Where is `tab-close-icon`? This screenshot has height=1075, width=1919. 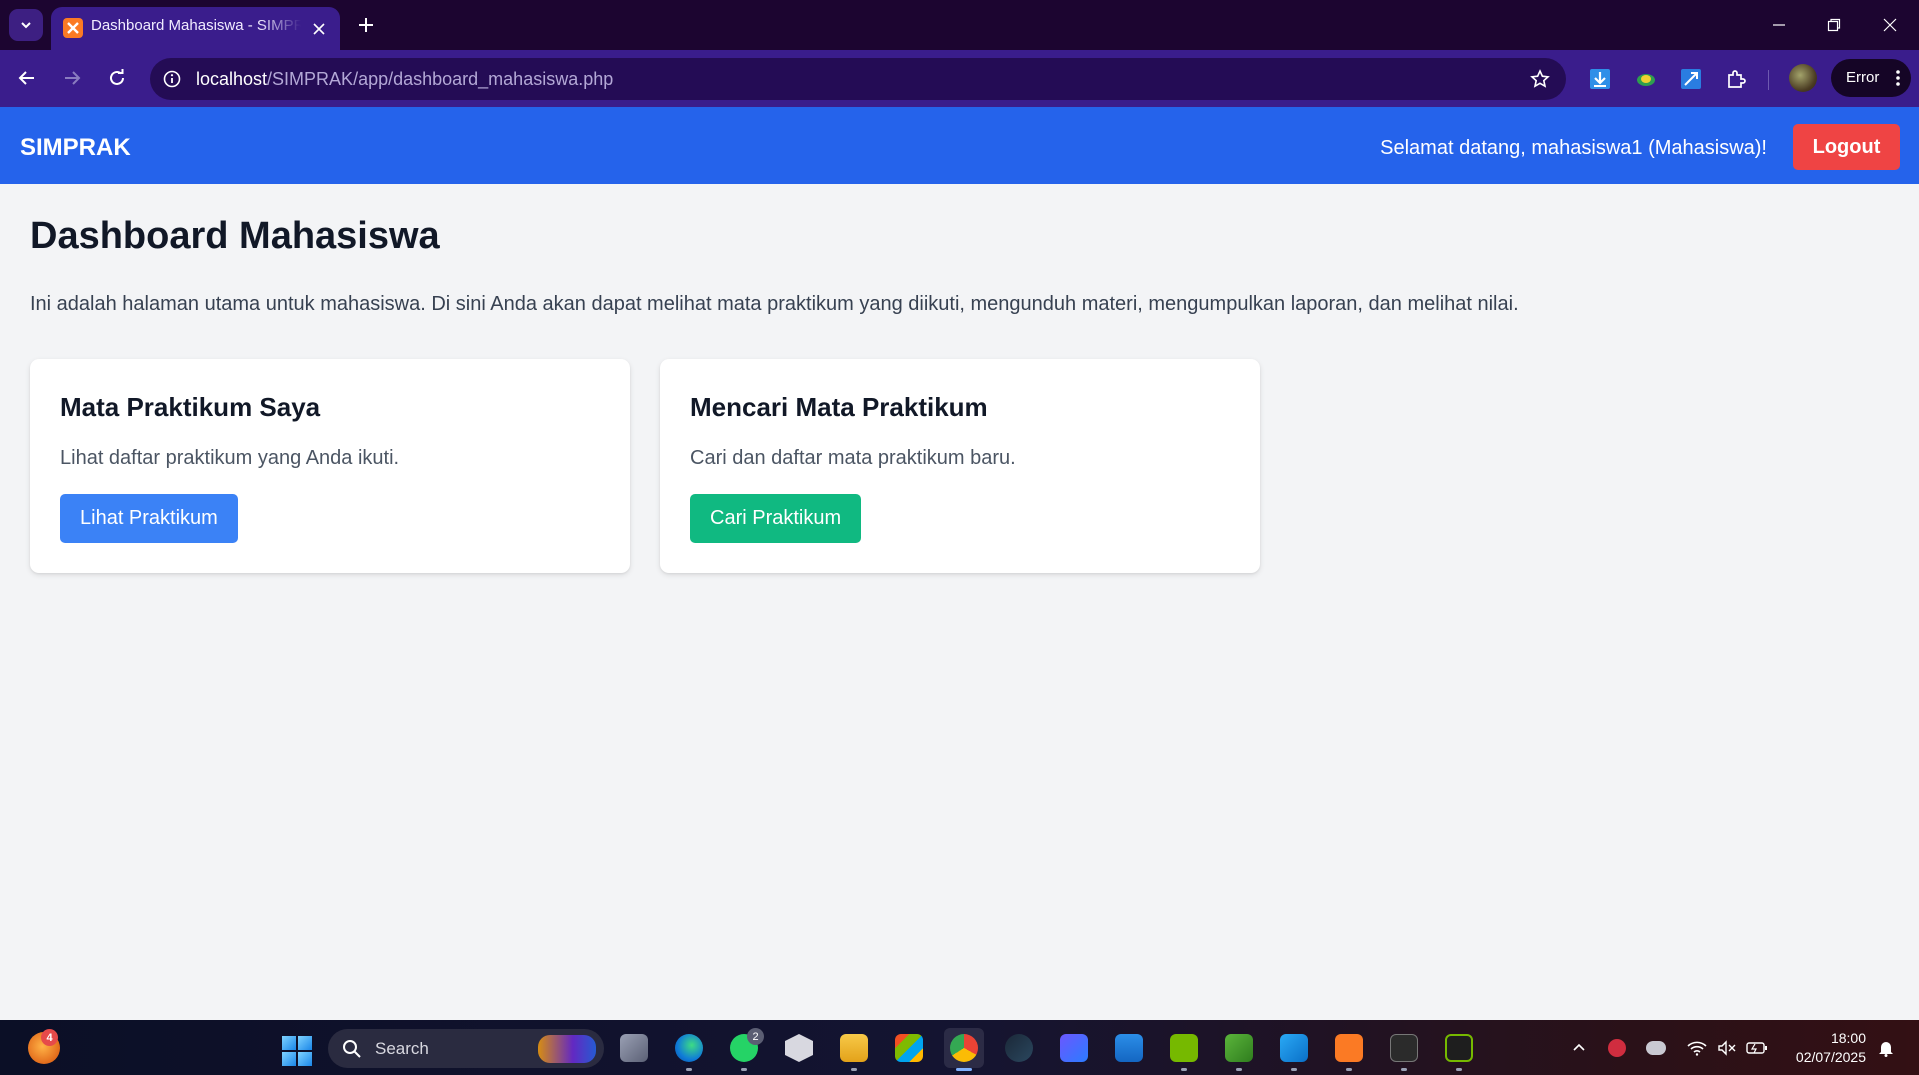
tab-close-icon is located at coordinates (319, 29).